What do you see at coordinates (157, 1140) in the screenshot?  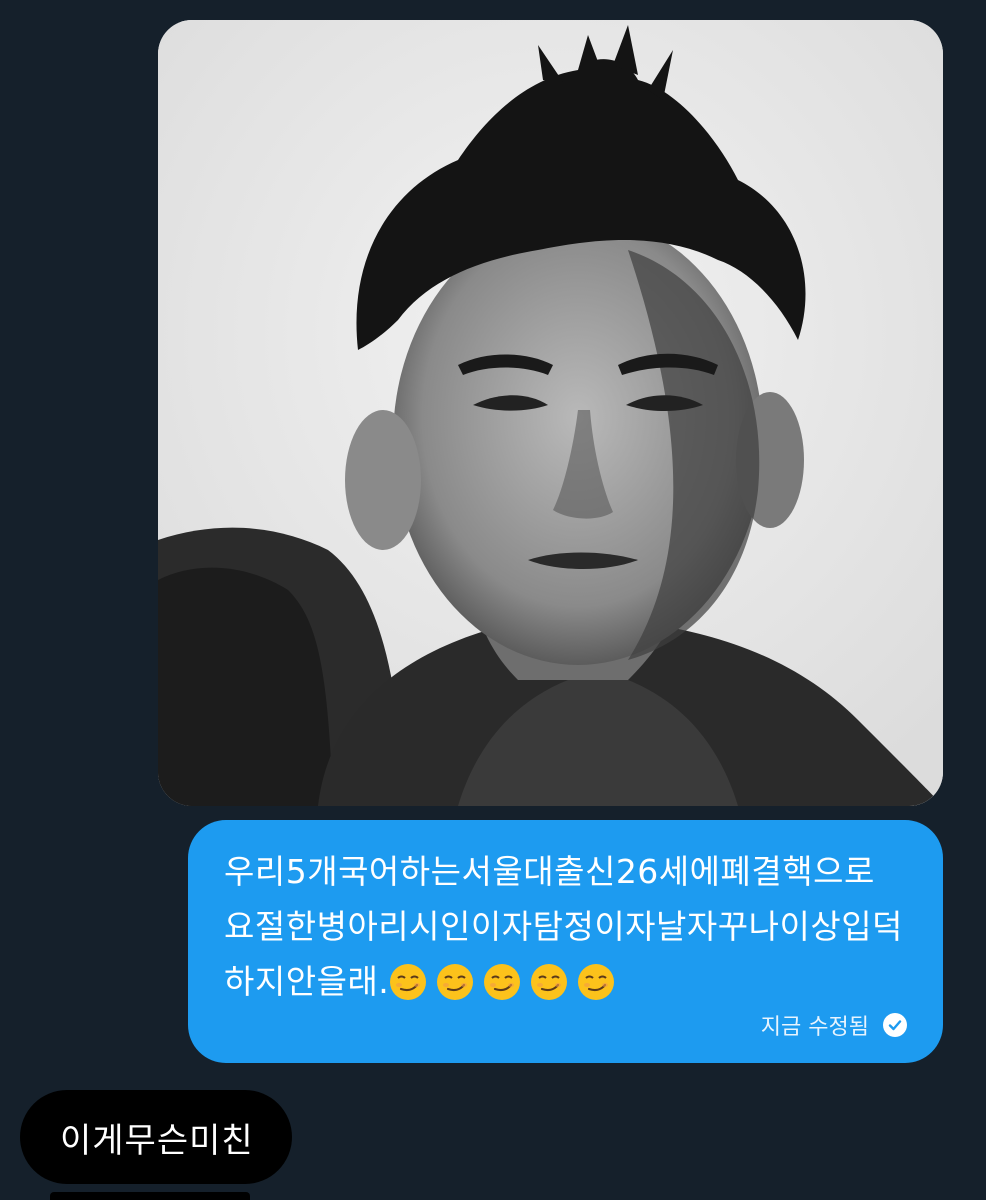 I see `received-message-text: 이게무슨미친` at bounding box center [157, 1140].